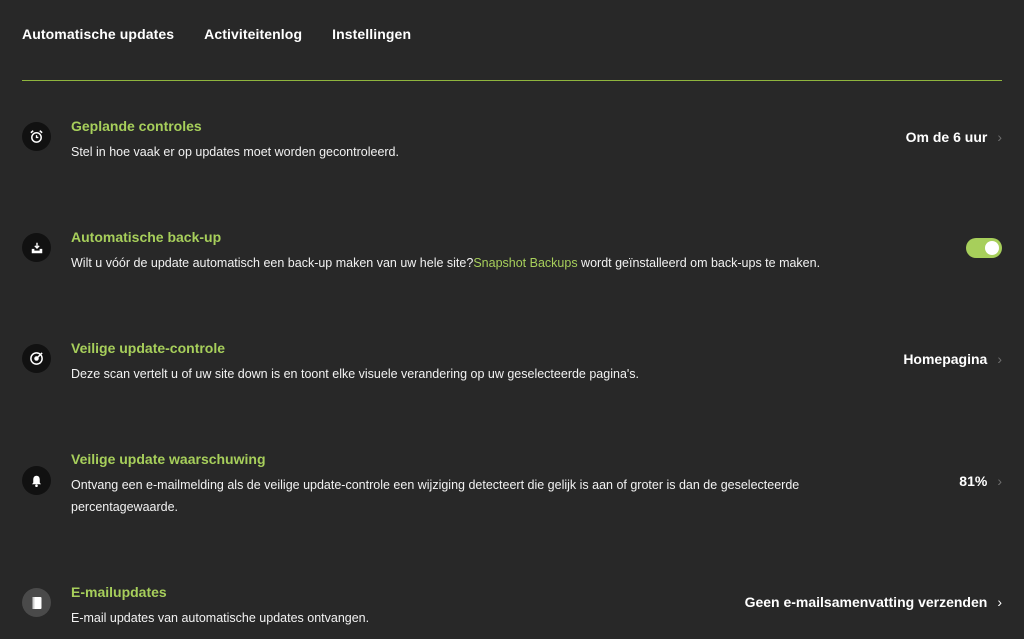 Image resolution: width=1024 pixels, height=639 pixels. I want to click on tab-divider, so click(512, 80).